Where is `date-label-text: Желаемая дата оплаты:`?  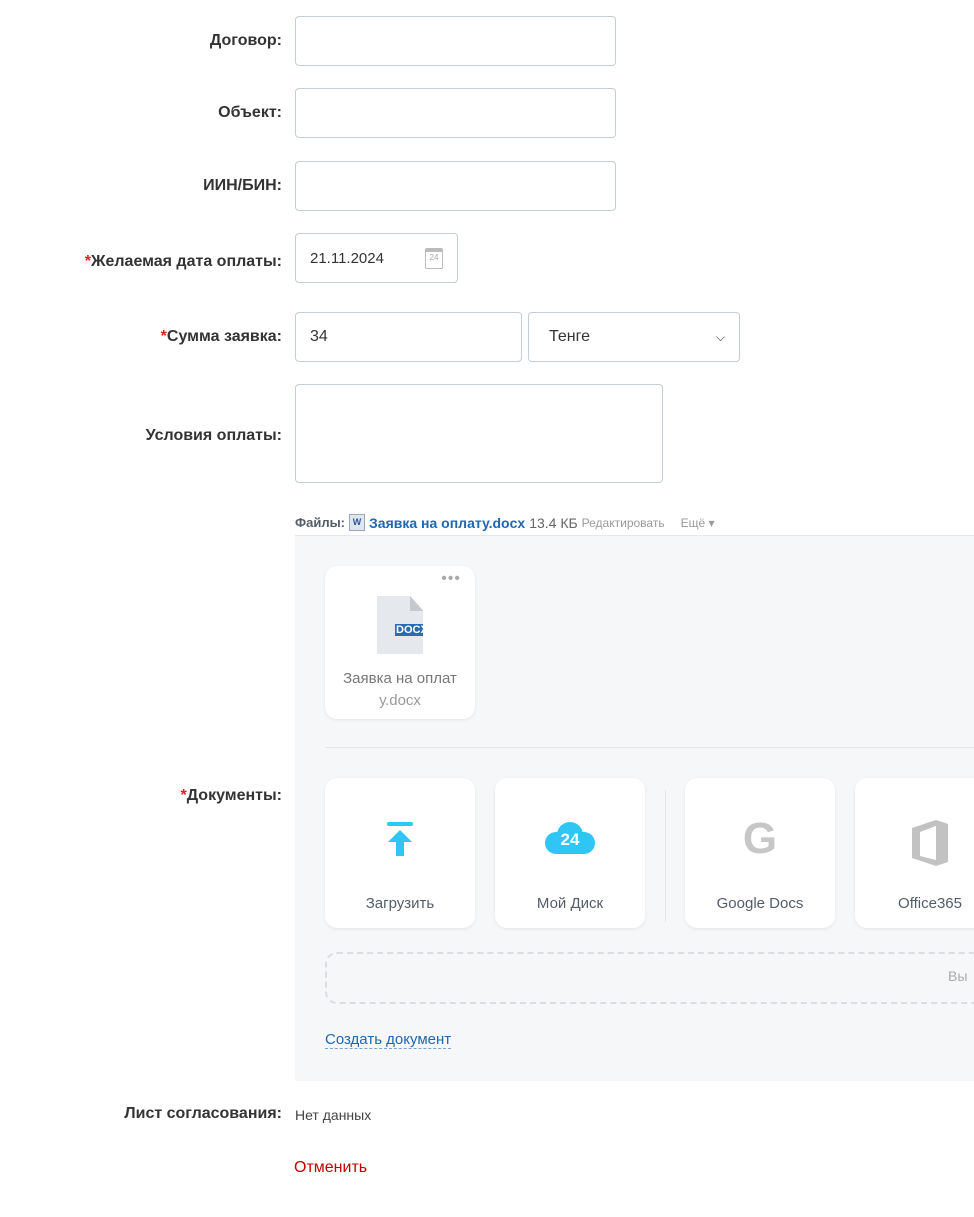 date-label-text: Желаемая дата оплаты: is located at coordinates (186, 261).